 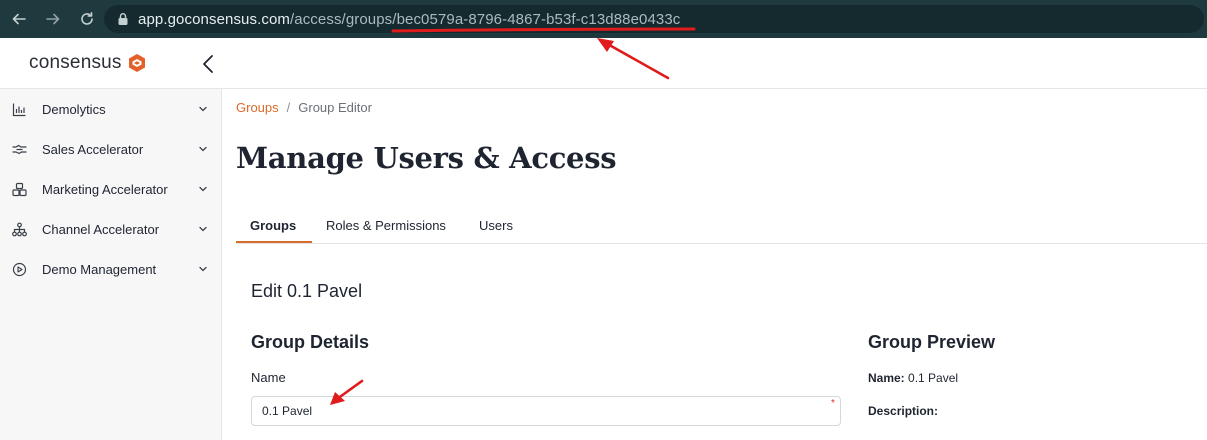 What do you see at coordinates (19, 149) in the screenshot?
I see `handshake-icon` at bounding box center [19, 149].